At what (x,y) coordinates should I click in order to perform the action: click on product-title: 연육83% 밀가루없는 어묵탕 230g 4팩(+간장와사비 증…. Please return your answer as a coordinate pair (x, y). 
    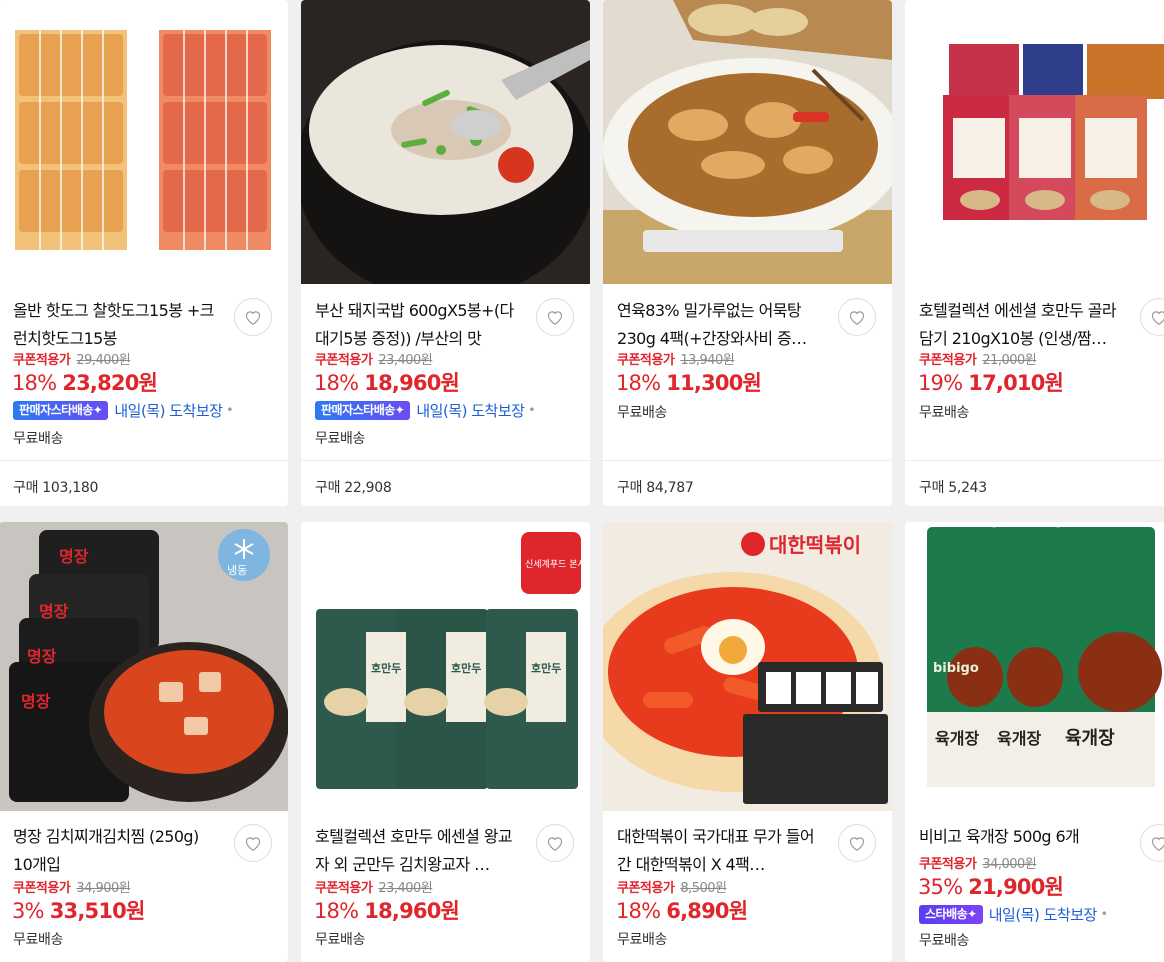
    Looking at the image, I should click on (719, 325).